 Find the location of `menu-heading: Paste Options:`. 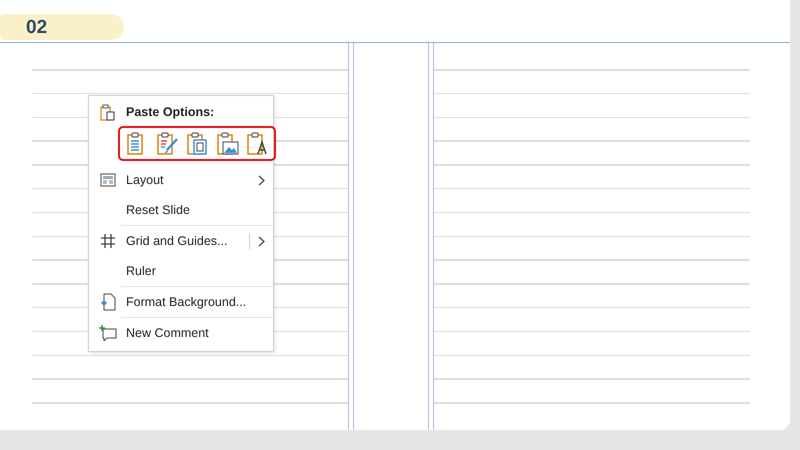

menu-heading: Paste Options: is located at coordinates (170, 112).